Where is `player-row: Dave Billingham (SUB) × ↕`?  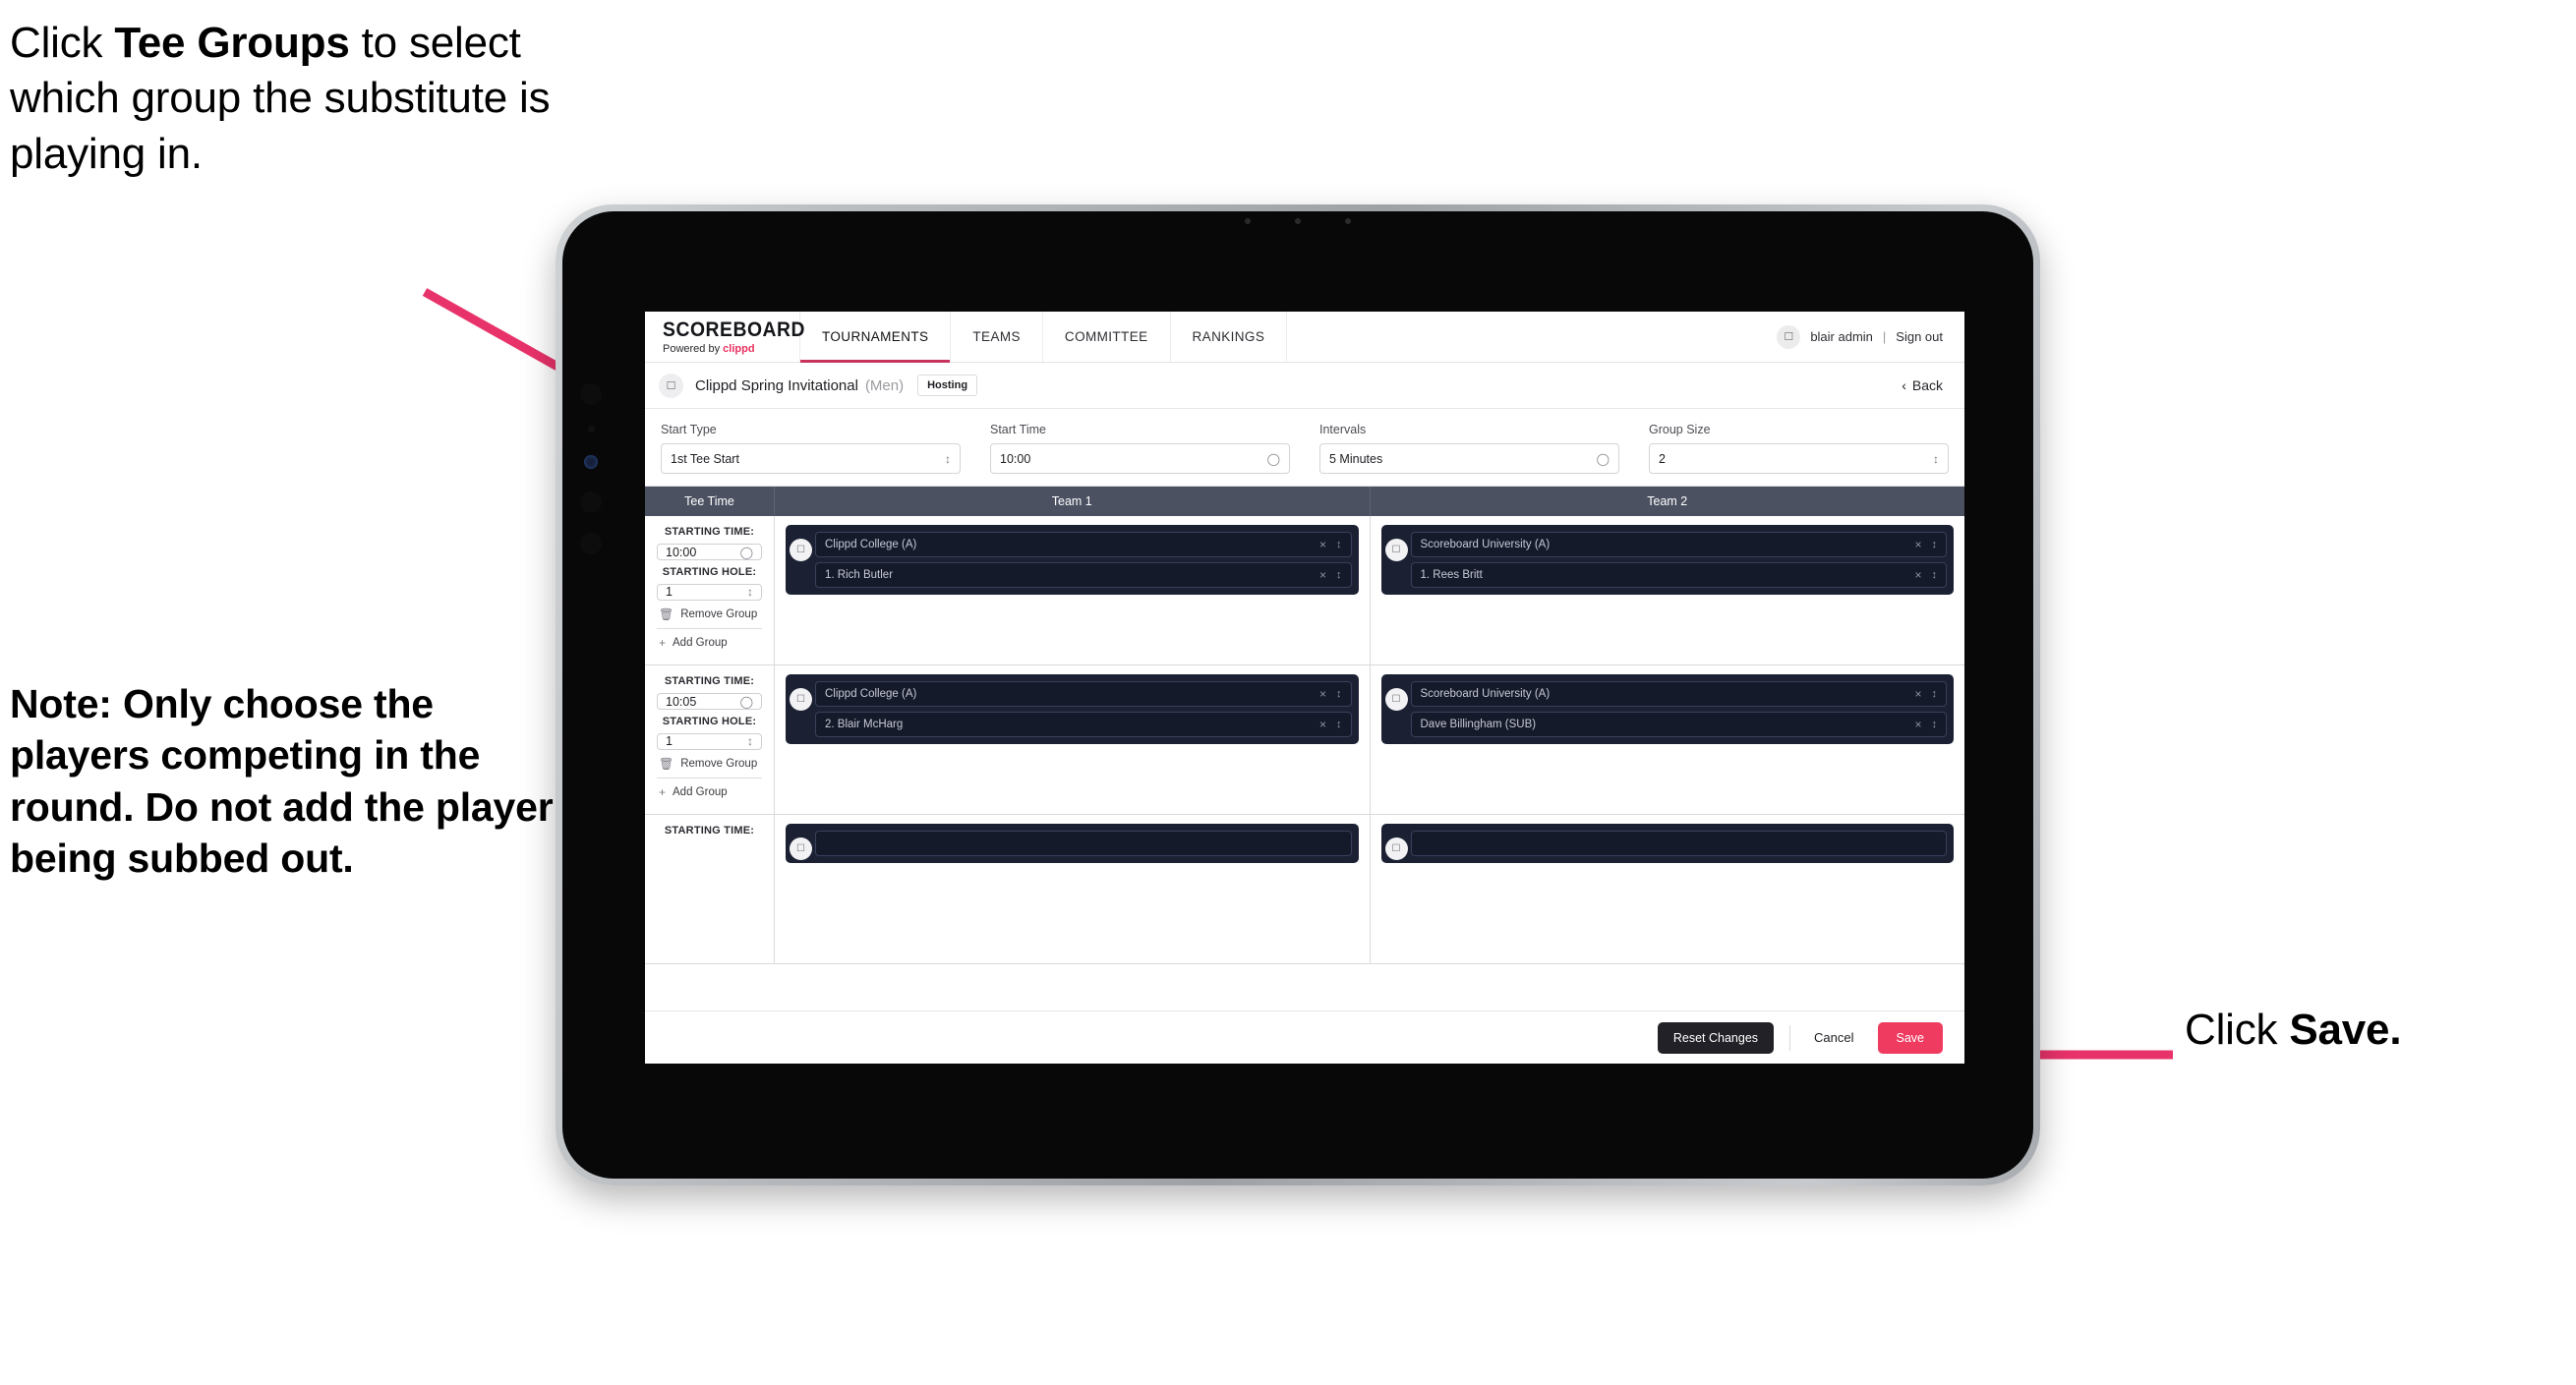 player-row: Dave Billingham (SUB) × ↕ is located at coordinates (1678, 724).